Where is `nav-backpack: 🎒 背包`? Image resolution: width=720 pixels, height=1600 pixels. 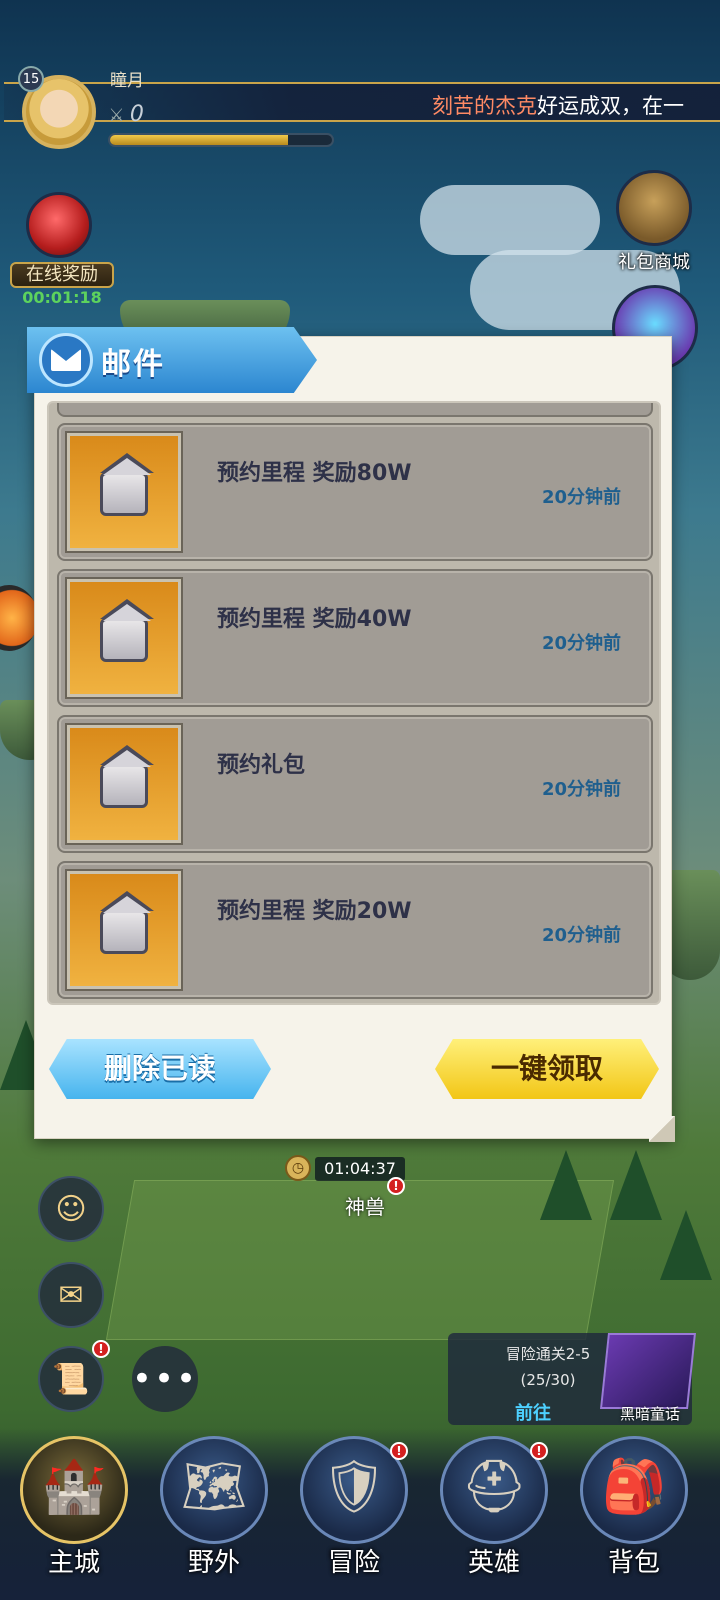 nav-backpack: 🎒 背包 is located at coordinates (634, 1516).